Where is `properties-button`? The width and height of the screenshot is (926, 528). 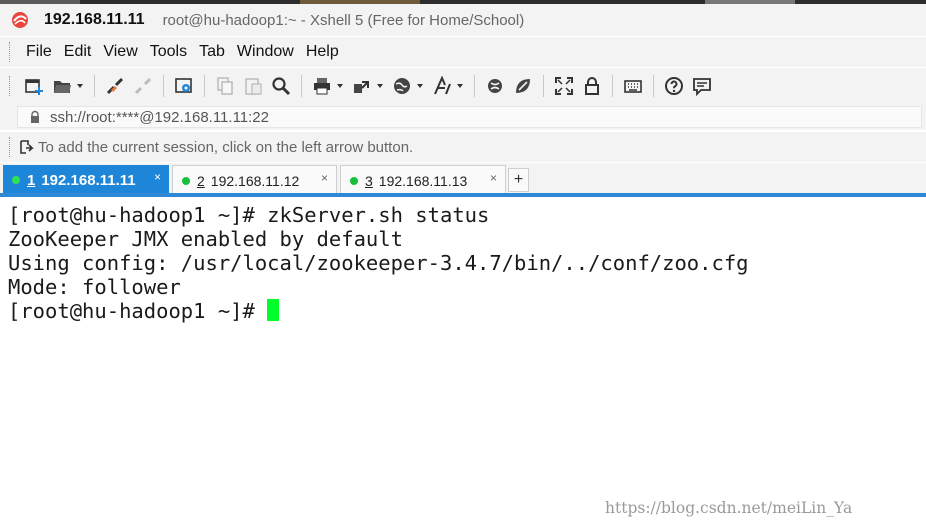 properties-button is located at coordinates (184, 86).